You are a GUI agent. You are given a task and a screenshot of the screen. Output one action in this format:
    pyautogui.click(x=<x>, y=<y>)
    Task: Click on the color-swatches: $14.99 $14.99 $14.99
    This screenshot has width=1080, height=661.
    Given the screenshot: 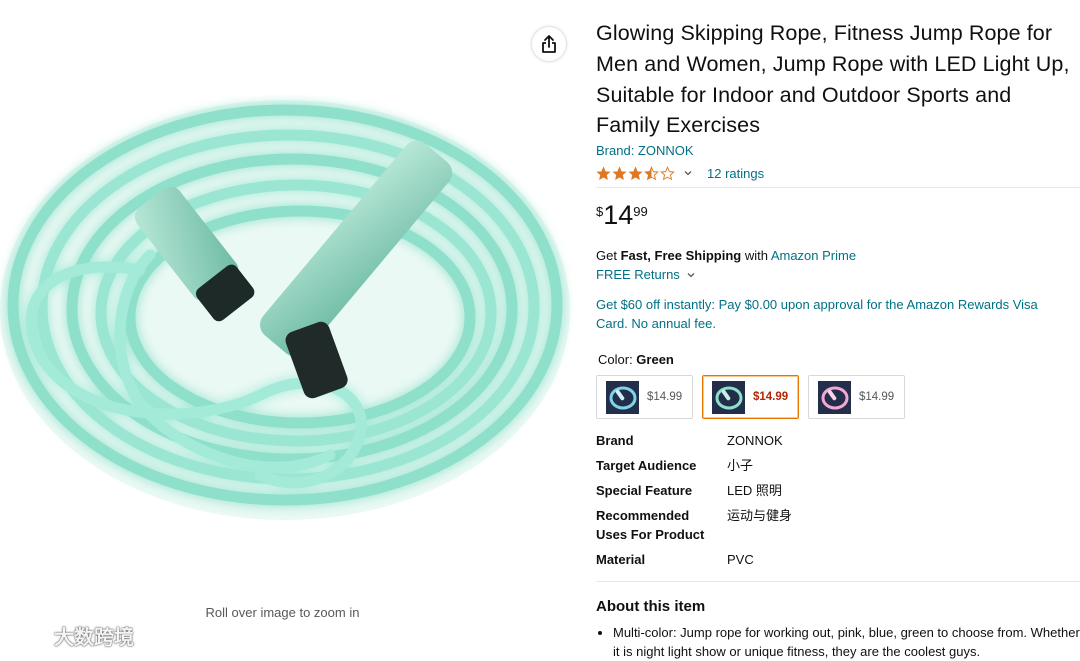 What is the action you would take?
    pyautogui.click(x=838, y=397)
    